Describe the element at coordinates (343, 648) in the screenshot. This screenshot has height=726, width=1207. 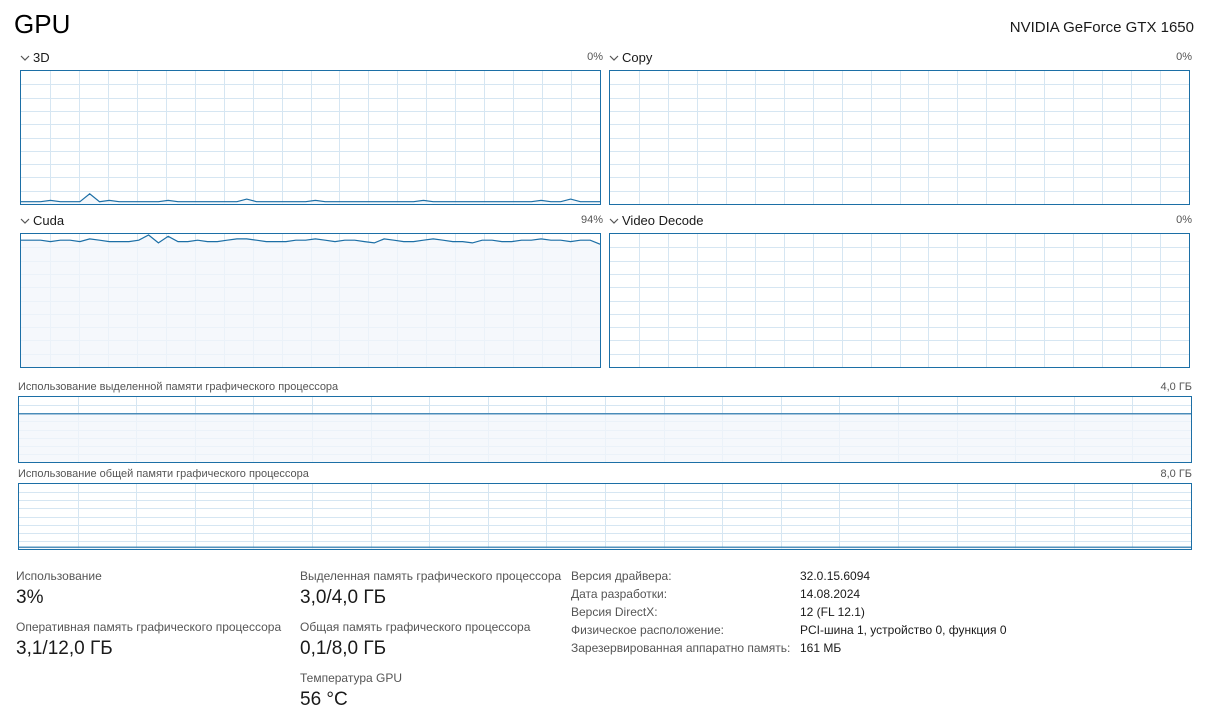
I see `shared-stat-value: 0,1/8,0 ГБ` at that location.